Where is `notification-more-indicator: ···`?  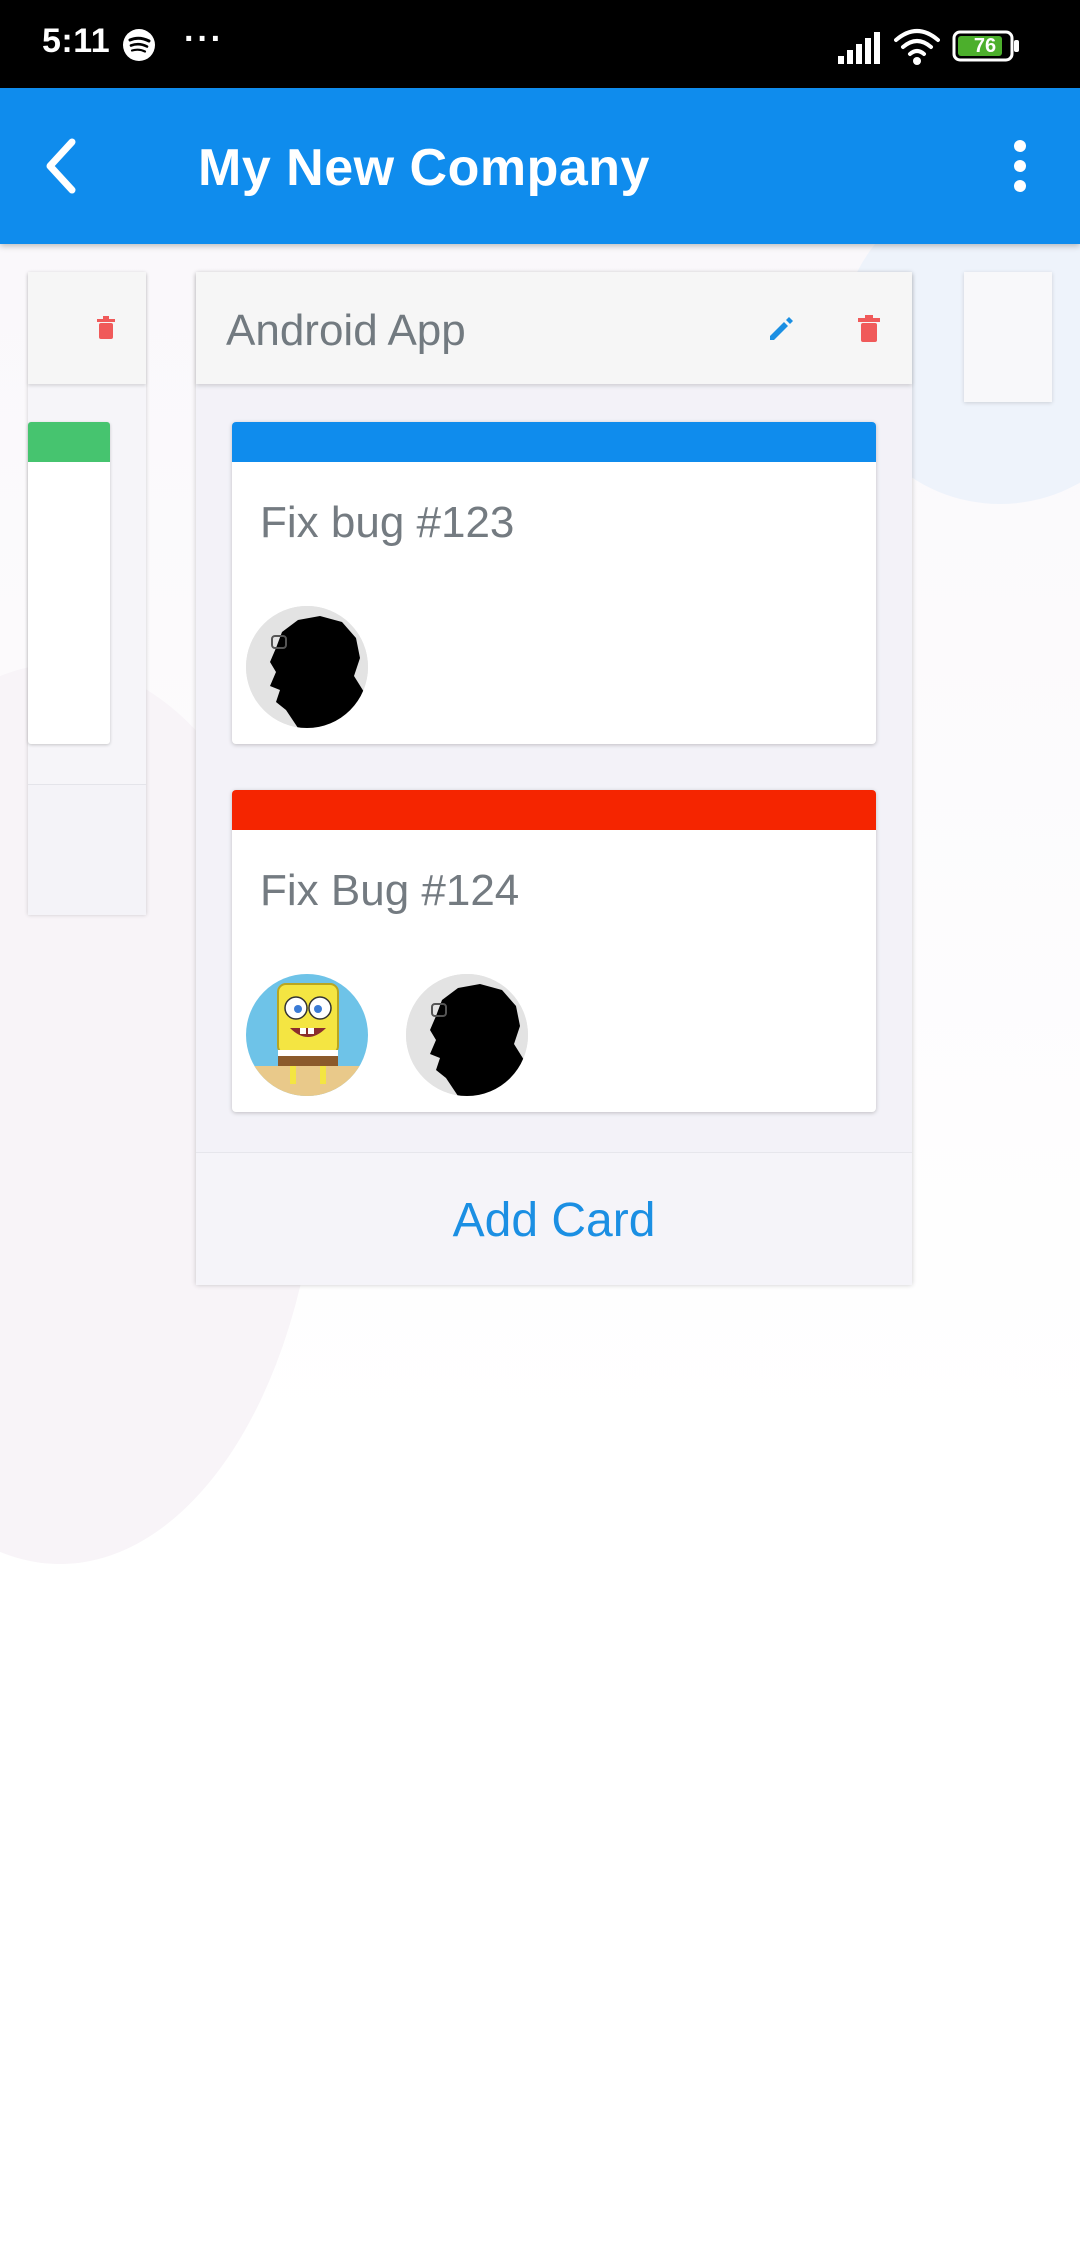 notification-more-indicator: ··· is located at coordinates (204, 39).